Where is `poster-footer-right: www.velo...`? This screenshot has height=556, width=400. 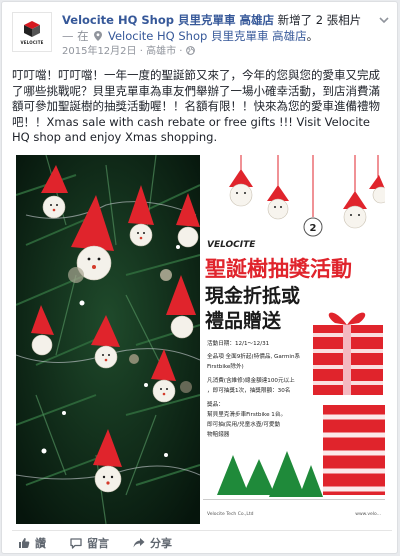
poster-footer-right: www.velo... is located at coordinates (368, 514).